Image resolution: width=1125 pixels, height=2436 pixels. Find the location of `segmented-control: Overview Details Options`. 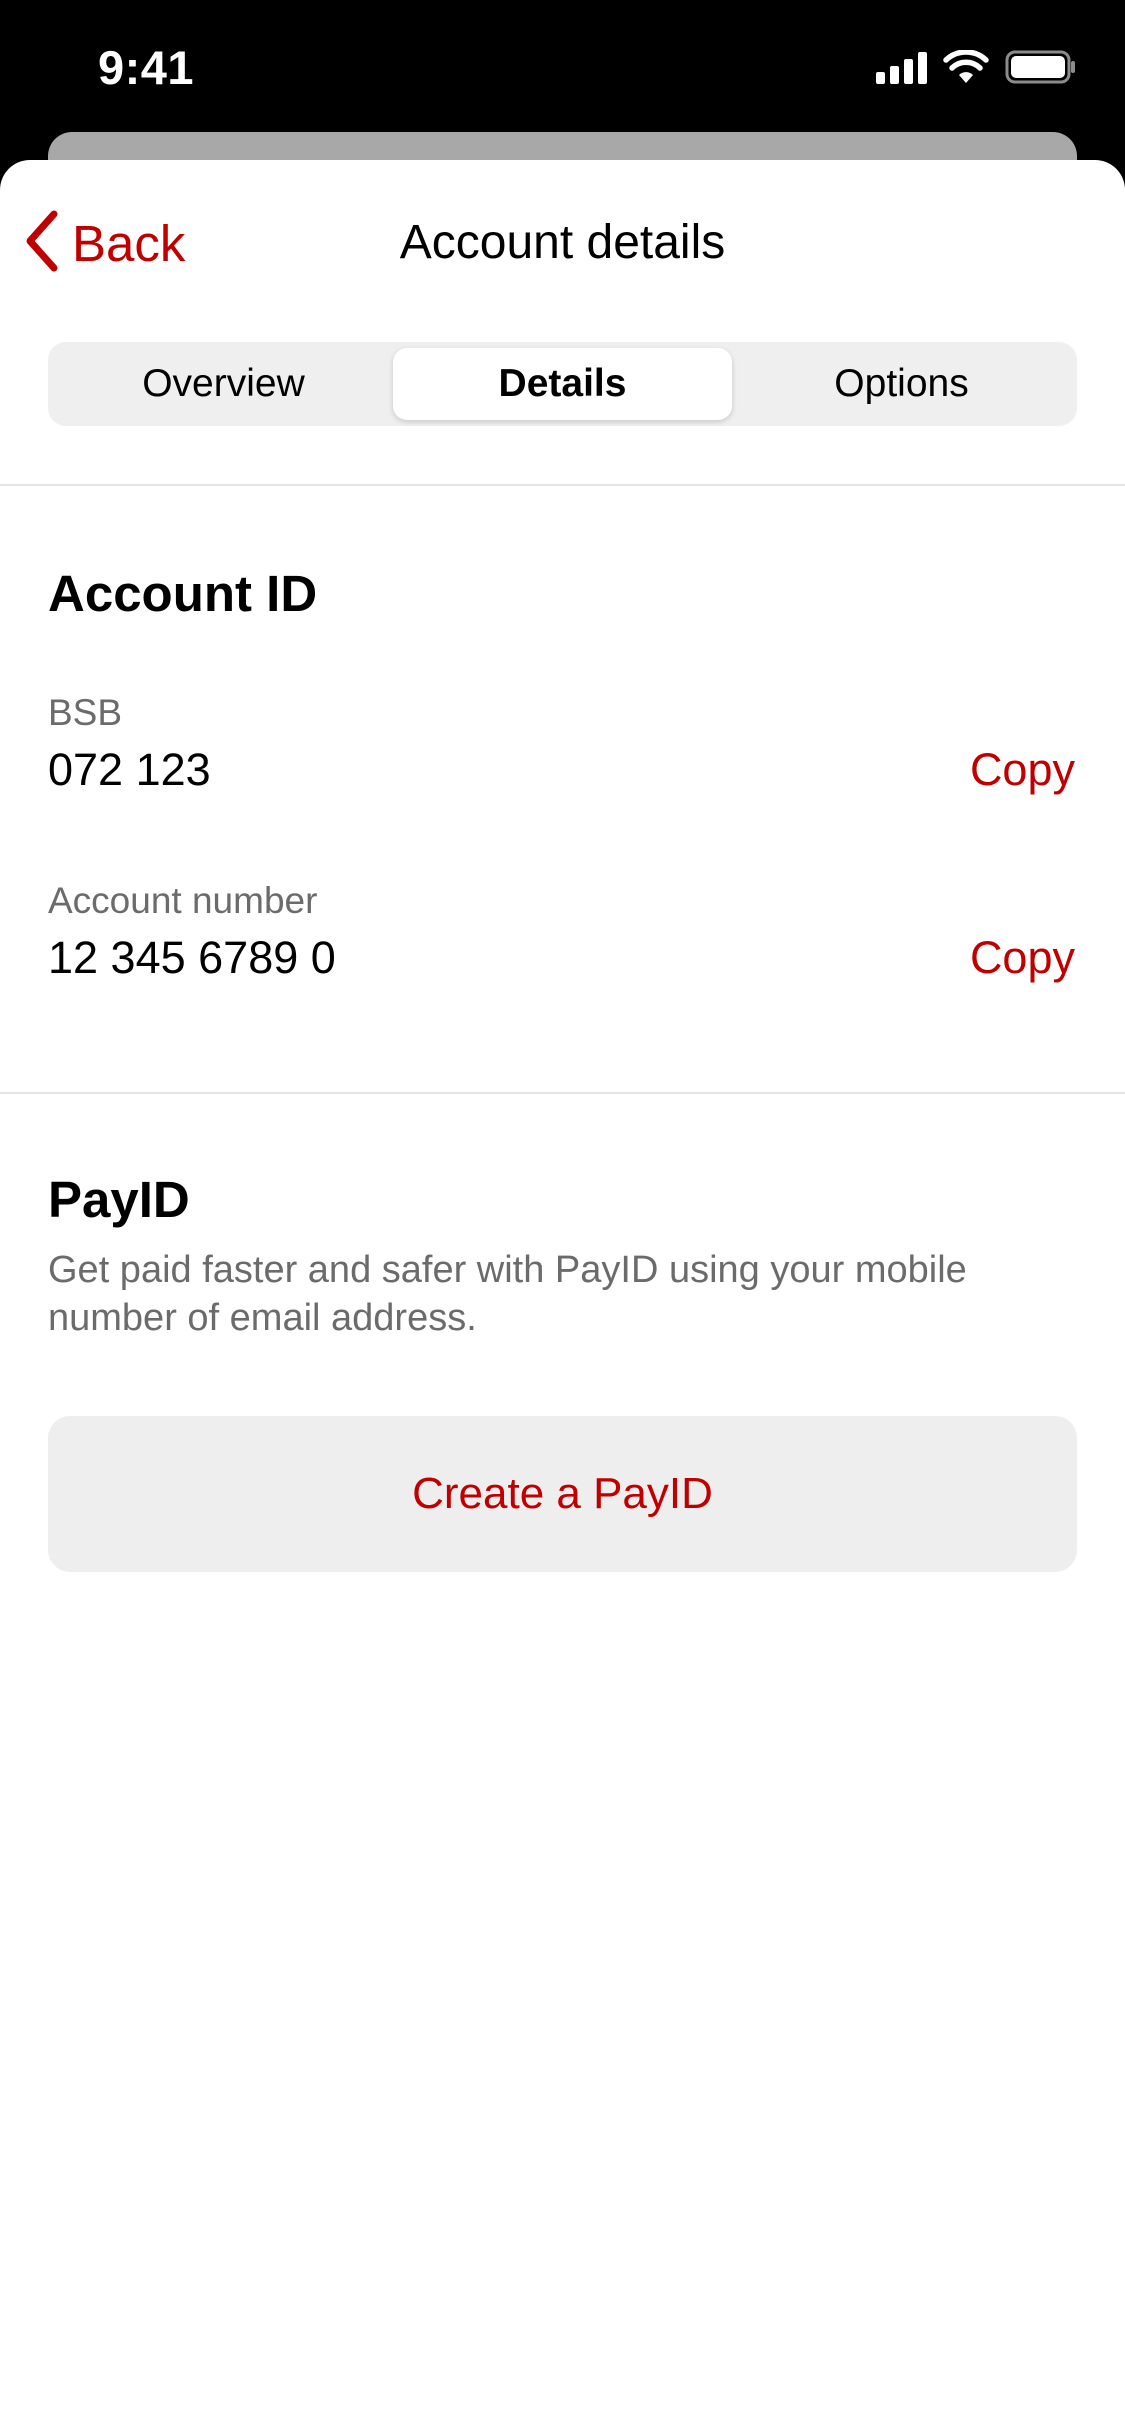

segmented-control: Overview Details Options is located at coordinates (562, 384).